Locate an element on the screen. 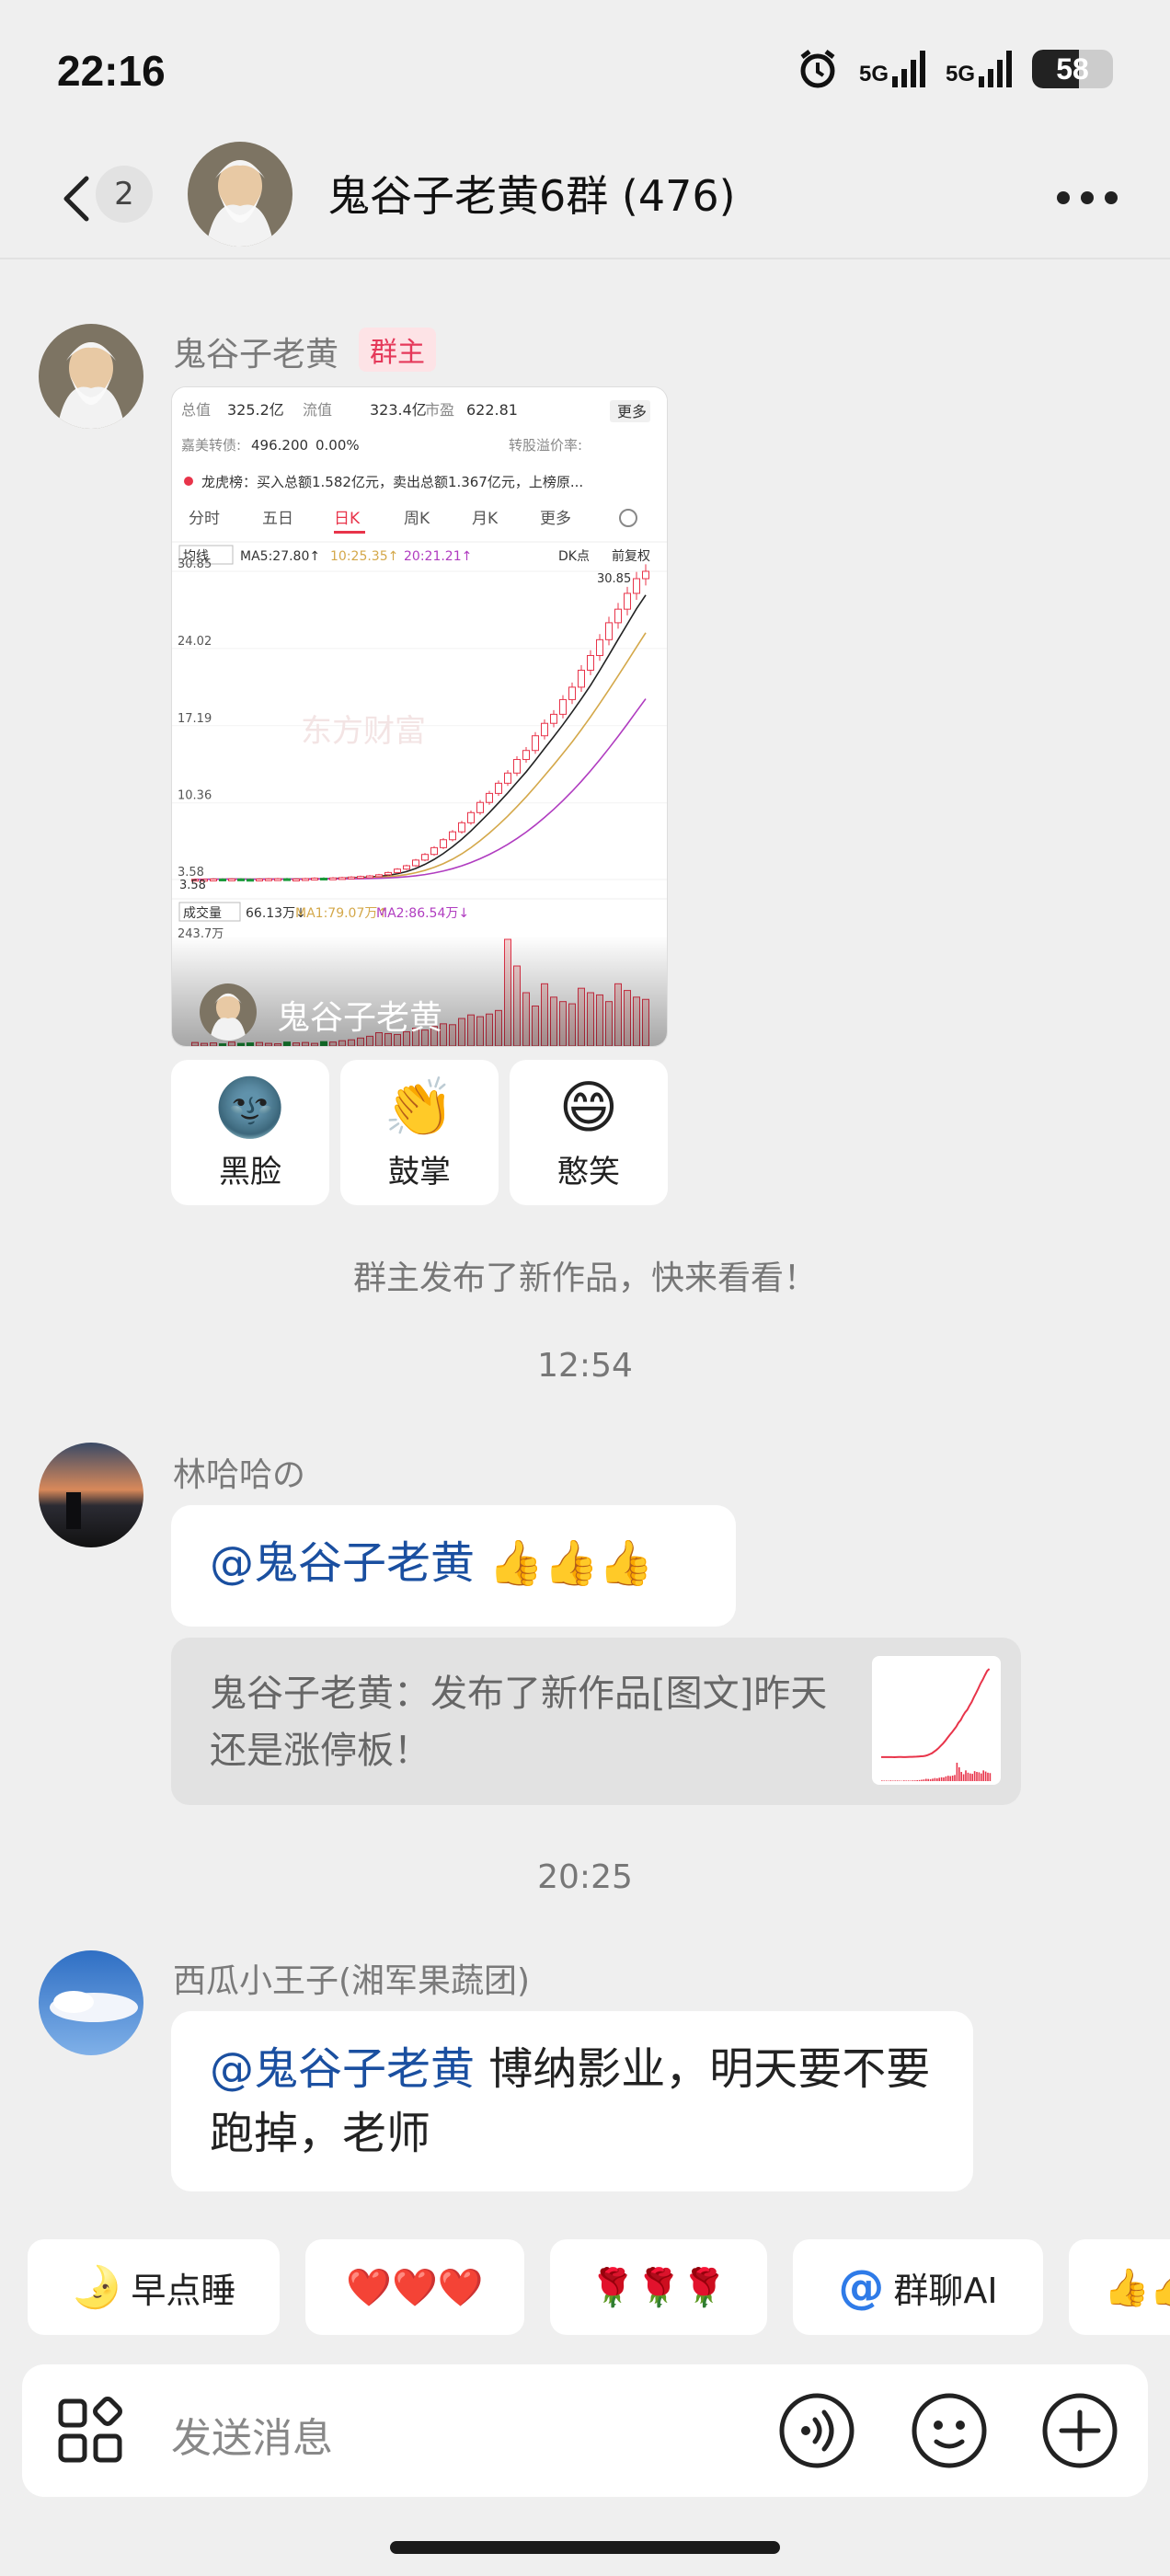  timestamp: 12:54 is located at coordinates (585, 1366).